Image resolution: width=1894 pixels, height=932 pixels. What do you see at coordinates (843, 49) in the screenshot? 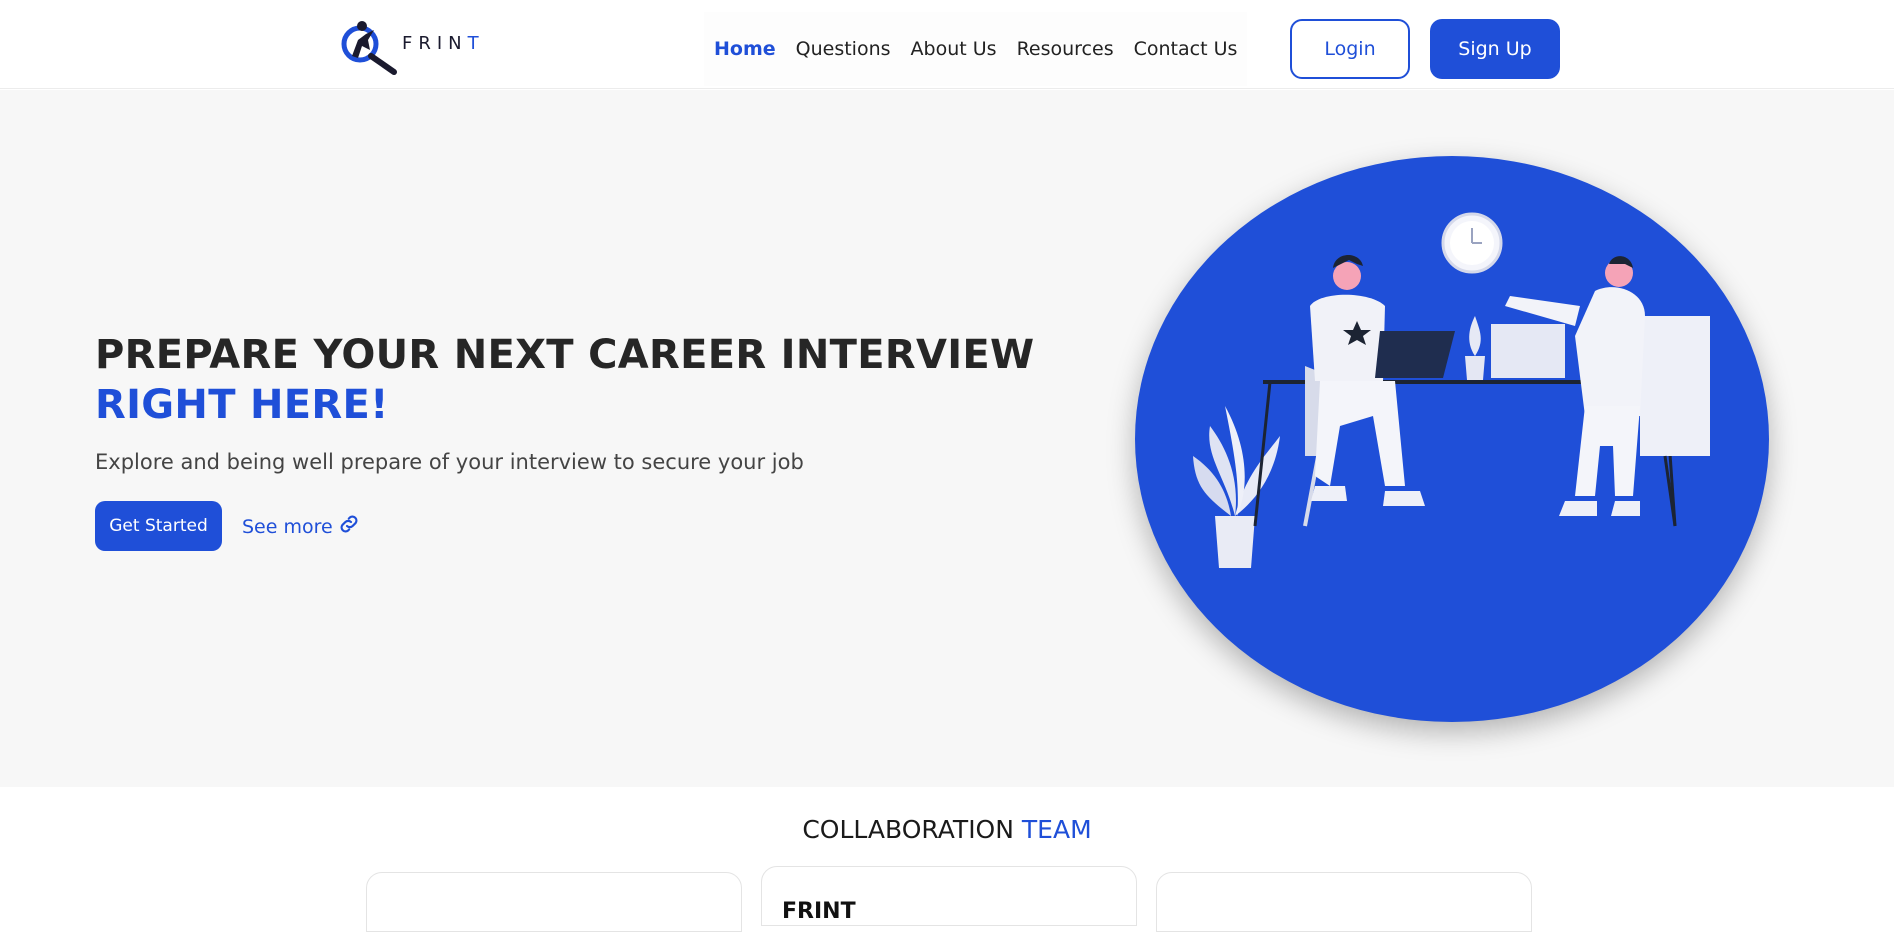
I see `nav-questions: Questions` at bounding box center [843, 49].